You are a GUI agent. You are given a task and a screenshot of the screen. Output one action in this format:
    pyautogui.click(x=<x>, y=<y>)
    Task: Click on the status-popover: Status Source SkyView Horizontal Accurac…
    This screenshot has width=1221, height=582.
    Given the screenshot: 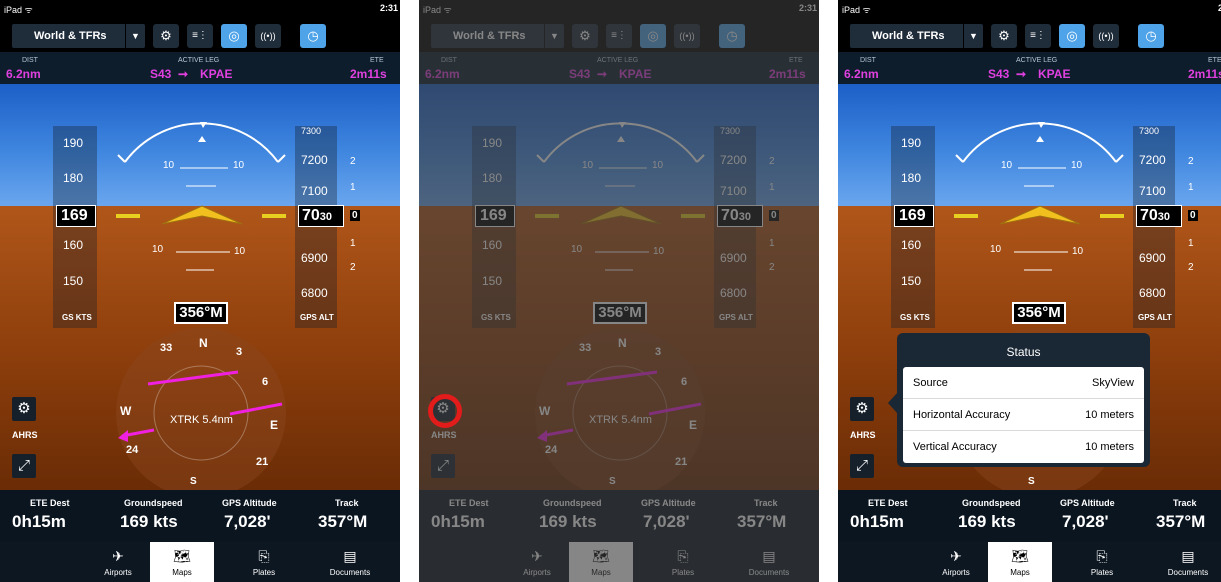 What is the action you would take?
    pyautogui.click(x=1023, y=400)
    